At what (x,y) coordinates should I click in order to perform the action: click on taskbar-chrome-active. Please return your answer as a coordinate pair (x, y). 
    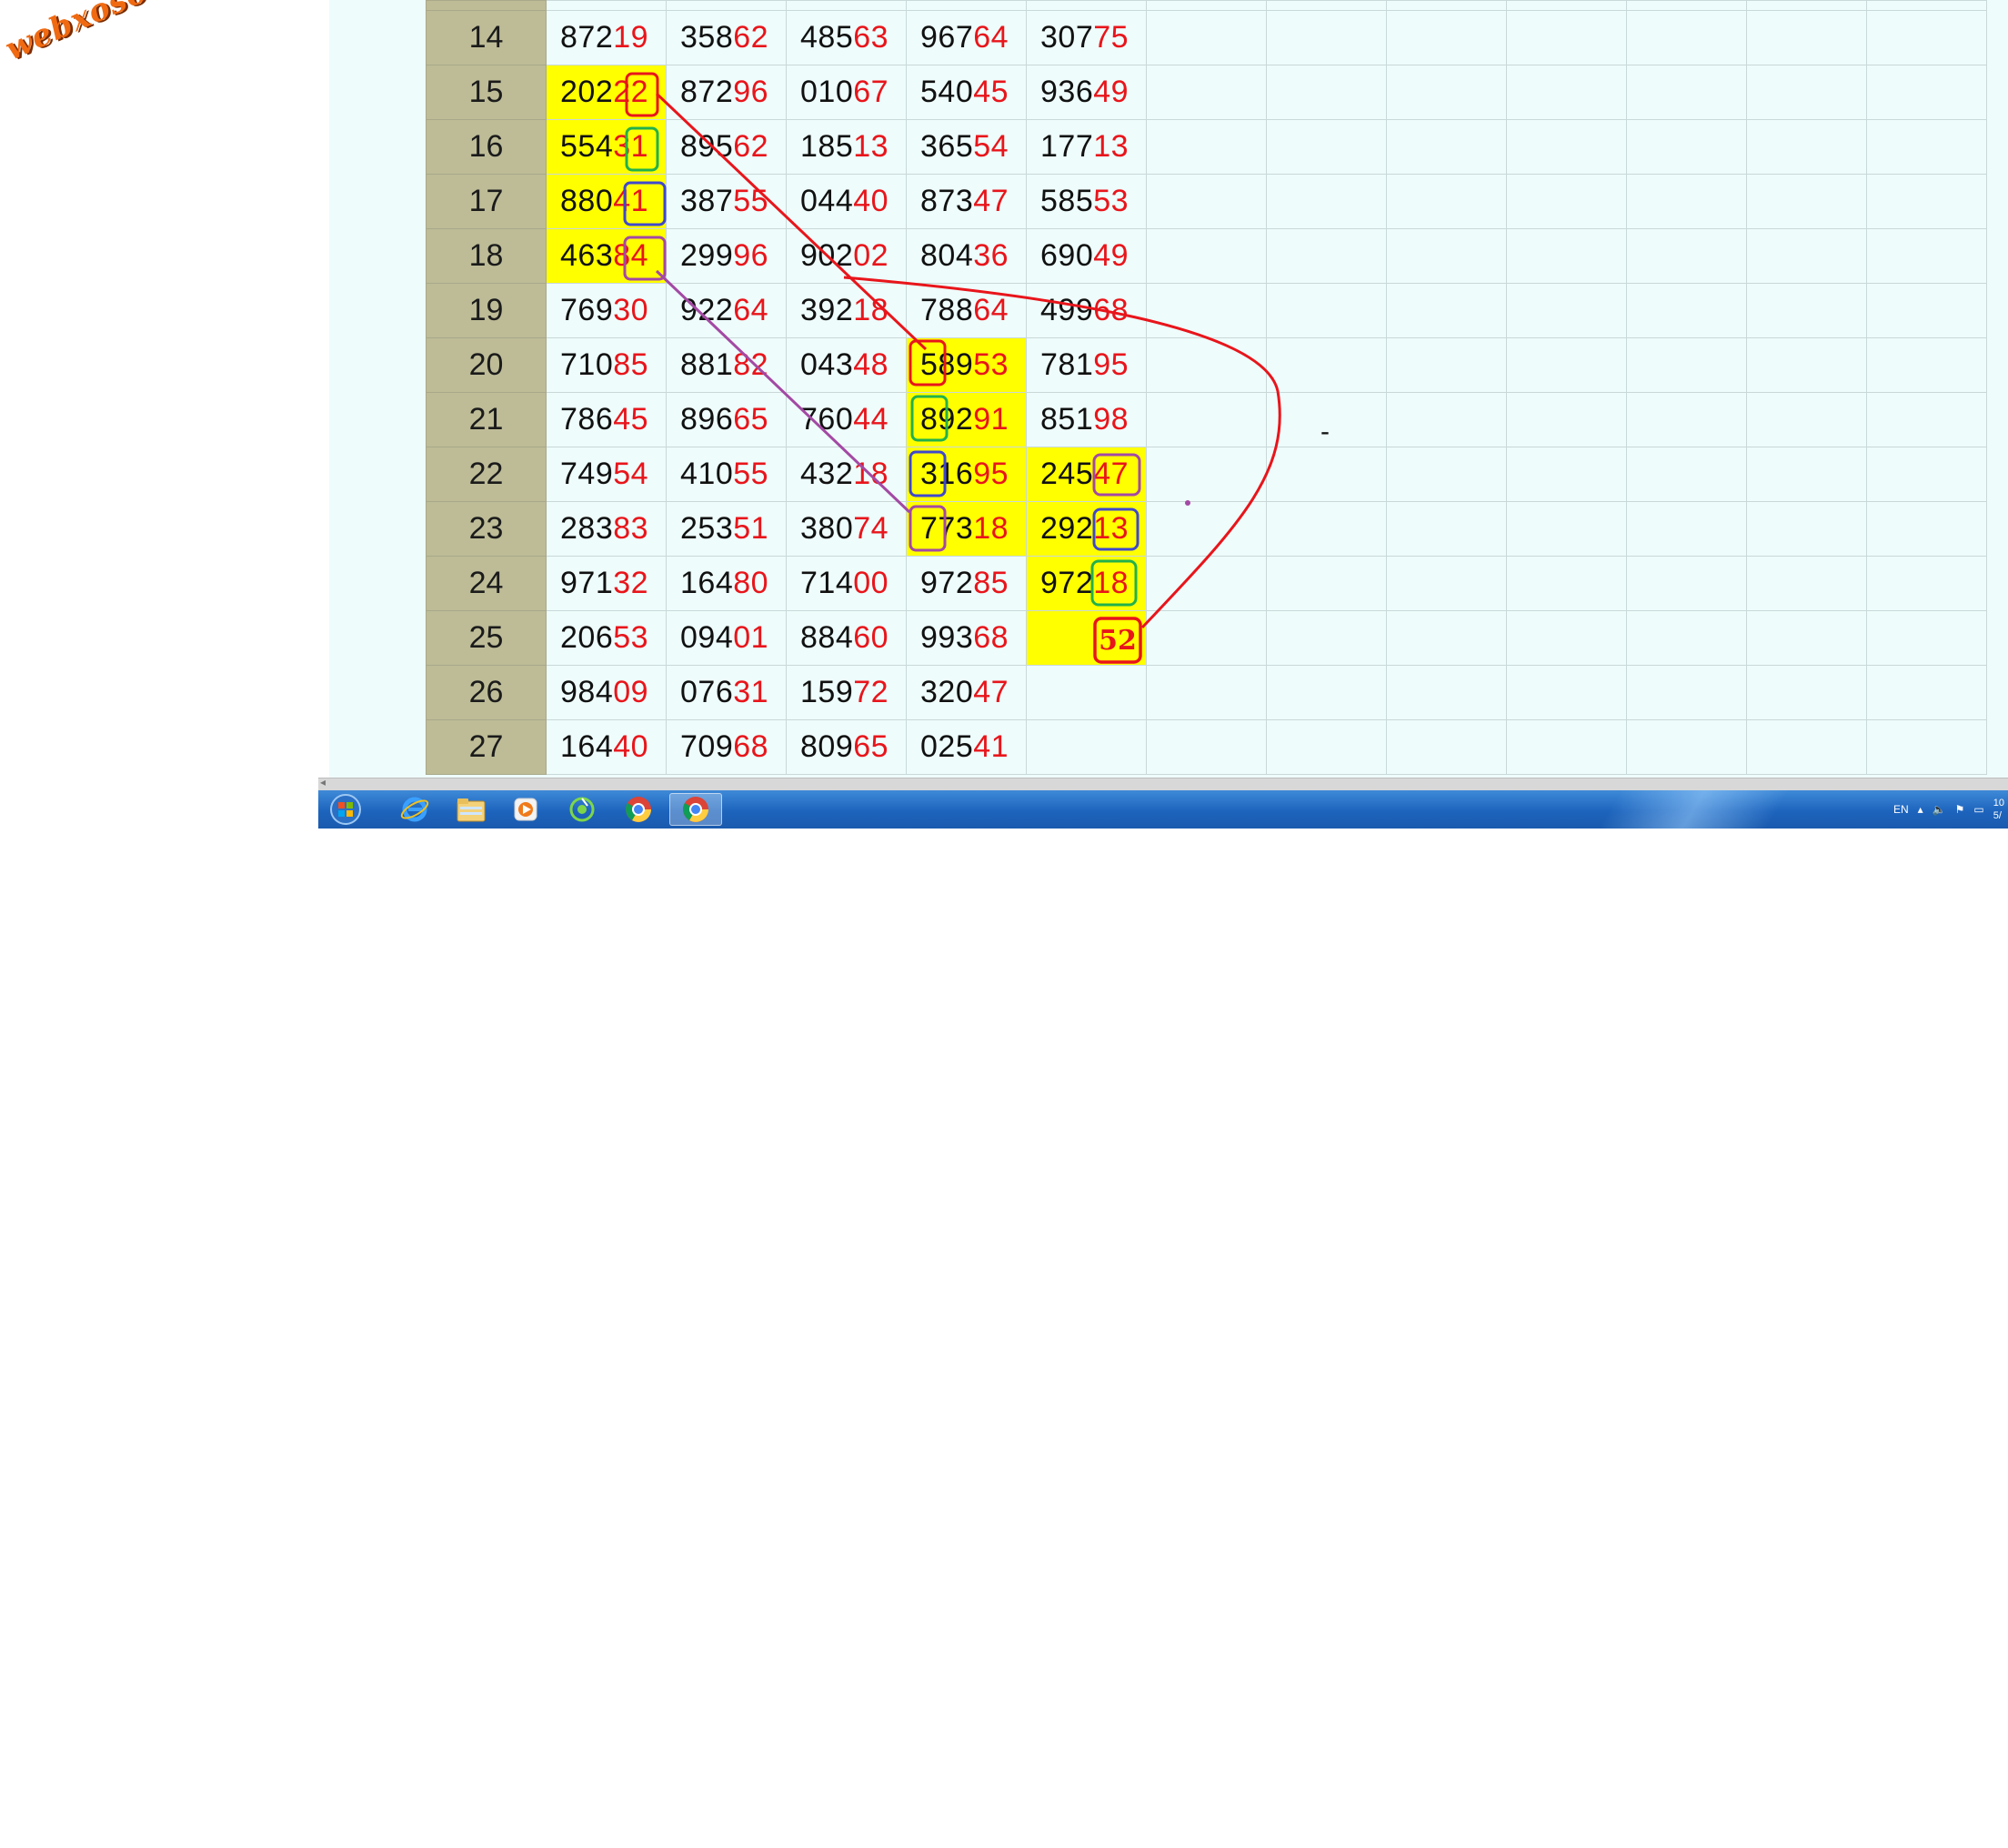
    Looking at the image, I should click on (695, 810).